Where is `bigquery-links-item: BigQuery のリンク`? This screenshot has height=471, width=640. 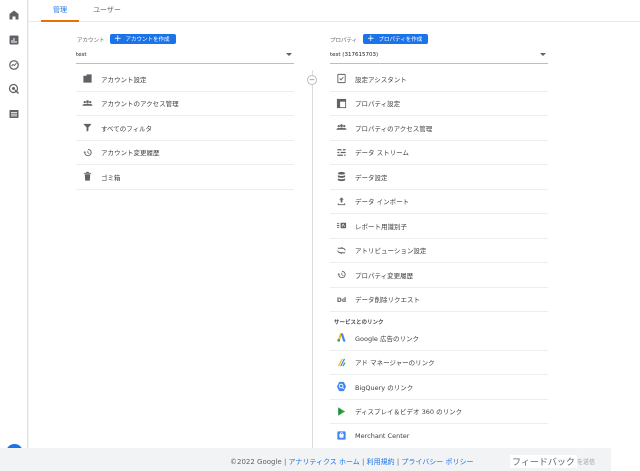 bigquery-links-item: BigQuery のリンク is located at coordinates (439, 387).